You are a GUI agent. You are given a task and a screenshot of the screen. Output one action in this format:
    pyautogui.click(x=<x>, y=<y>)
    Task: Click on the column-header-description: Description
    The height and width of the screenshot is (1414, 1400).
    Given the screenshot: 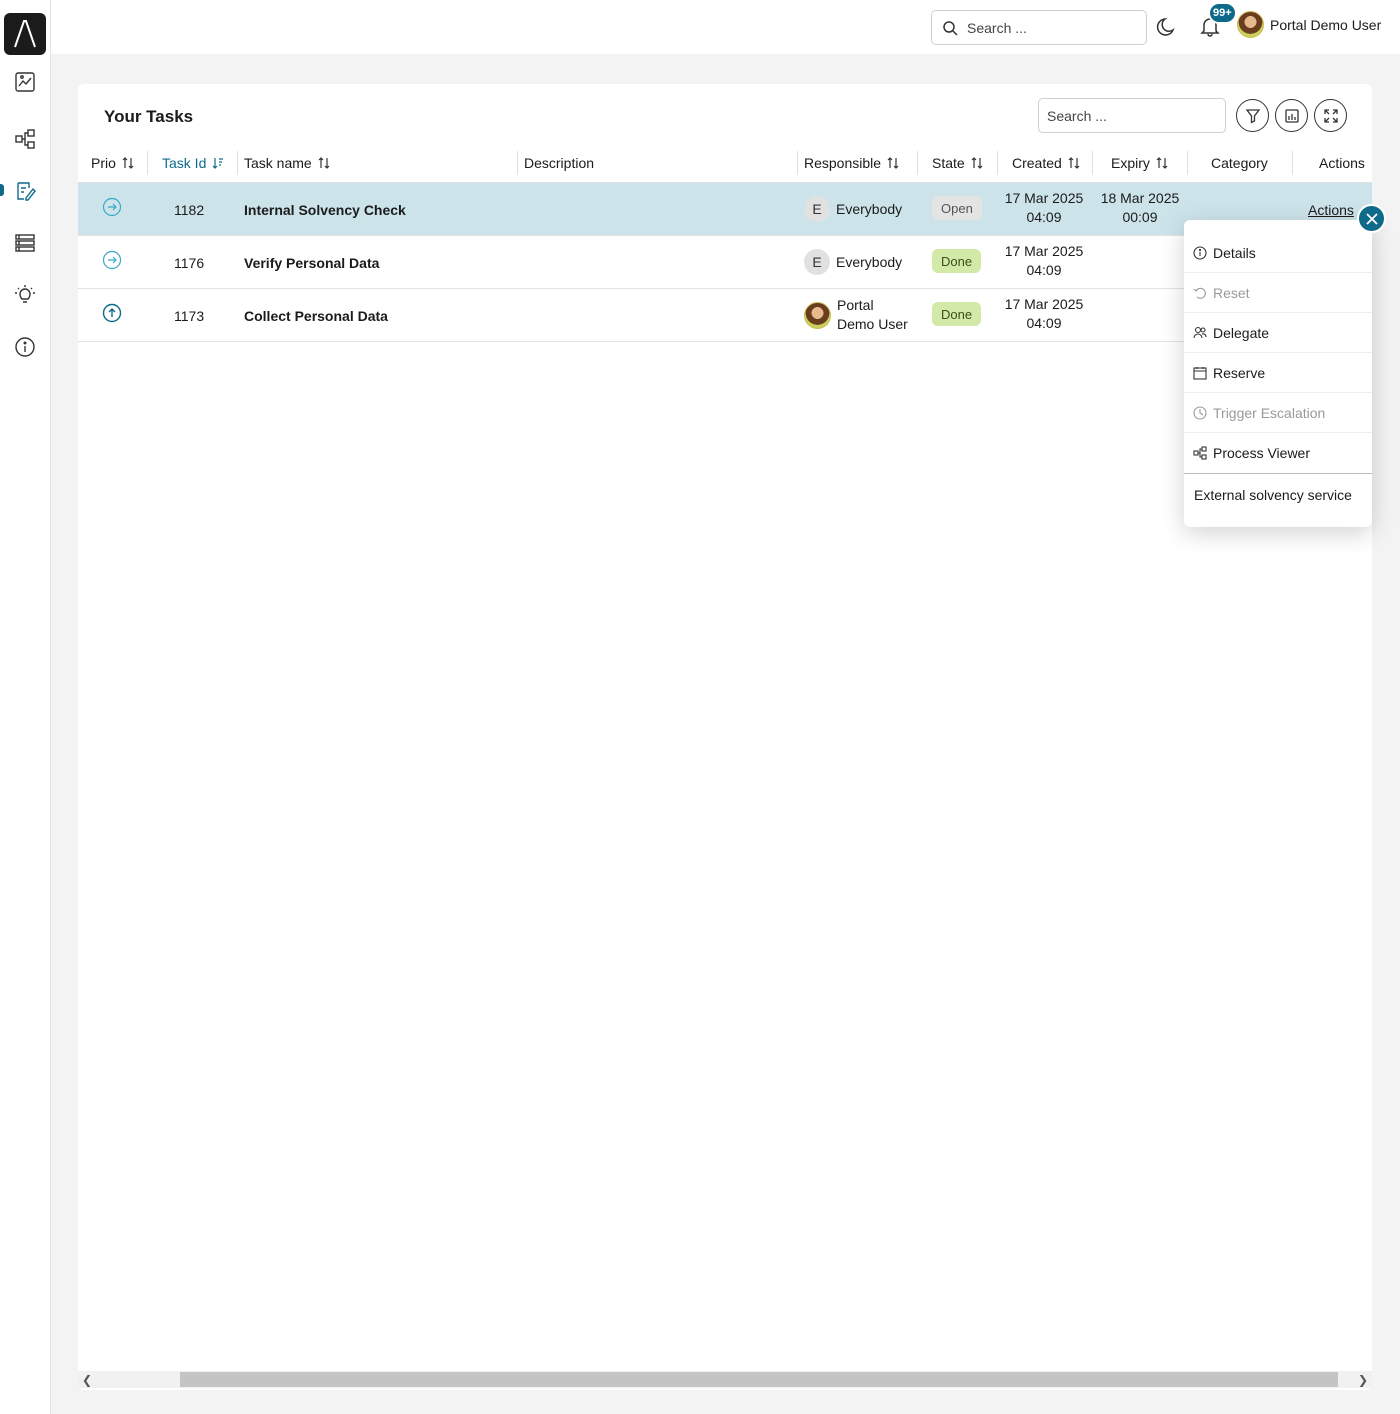 What is the action you would take?
    pyautogui.click(x=559, y=163)
    